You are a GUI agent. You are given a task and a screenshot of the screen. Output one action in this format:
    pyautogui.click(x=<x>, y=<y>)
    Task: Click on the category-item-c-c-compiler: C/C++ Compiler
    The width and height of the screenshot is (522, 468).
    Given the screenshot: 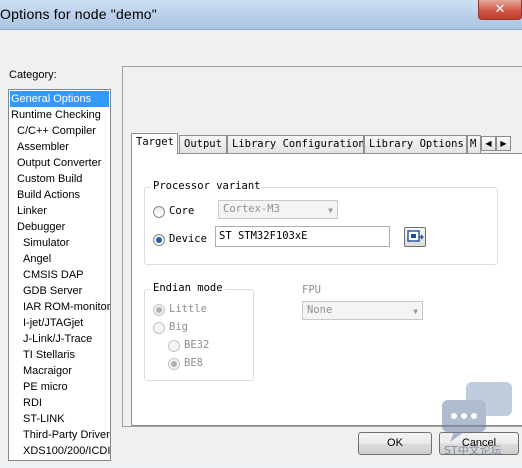 What is the action you would take?
    pyautogui.click(x=59, y=131)
    